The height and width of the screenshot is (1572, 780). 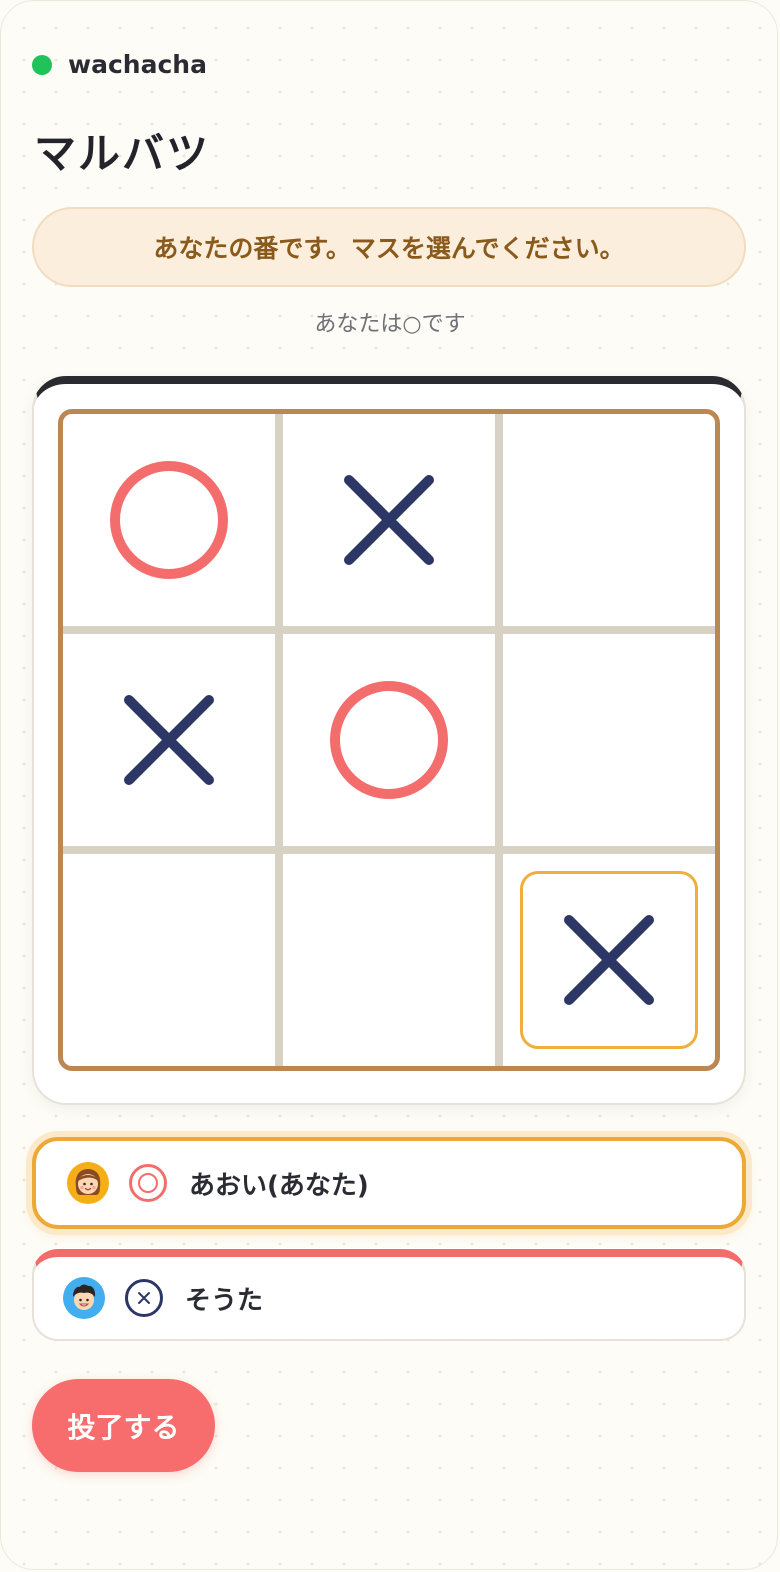 What do you see at coordinates (122, 153) in the screenshot?
I see `page-title: マルバツ` at bounding box center [122, 153].